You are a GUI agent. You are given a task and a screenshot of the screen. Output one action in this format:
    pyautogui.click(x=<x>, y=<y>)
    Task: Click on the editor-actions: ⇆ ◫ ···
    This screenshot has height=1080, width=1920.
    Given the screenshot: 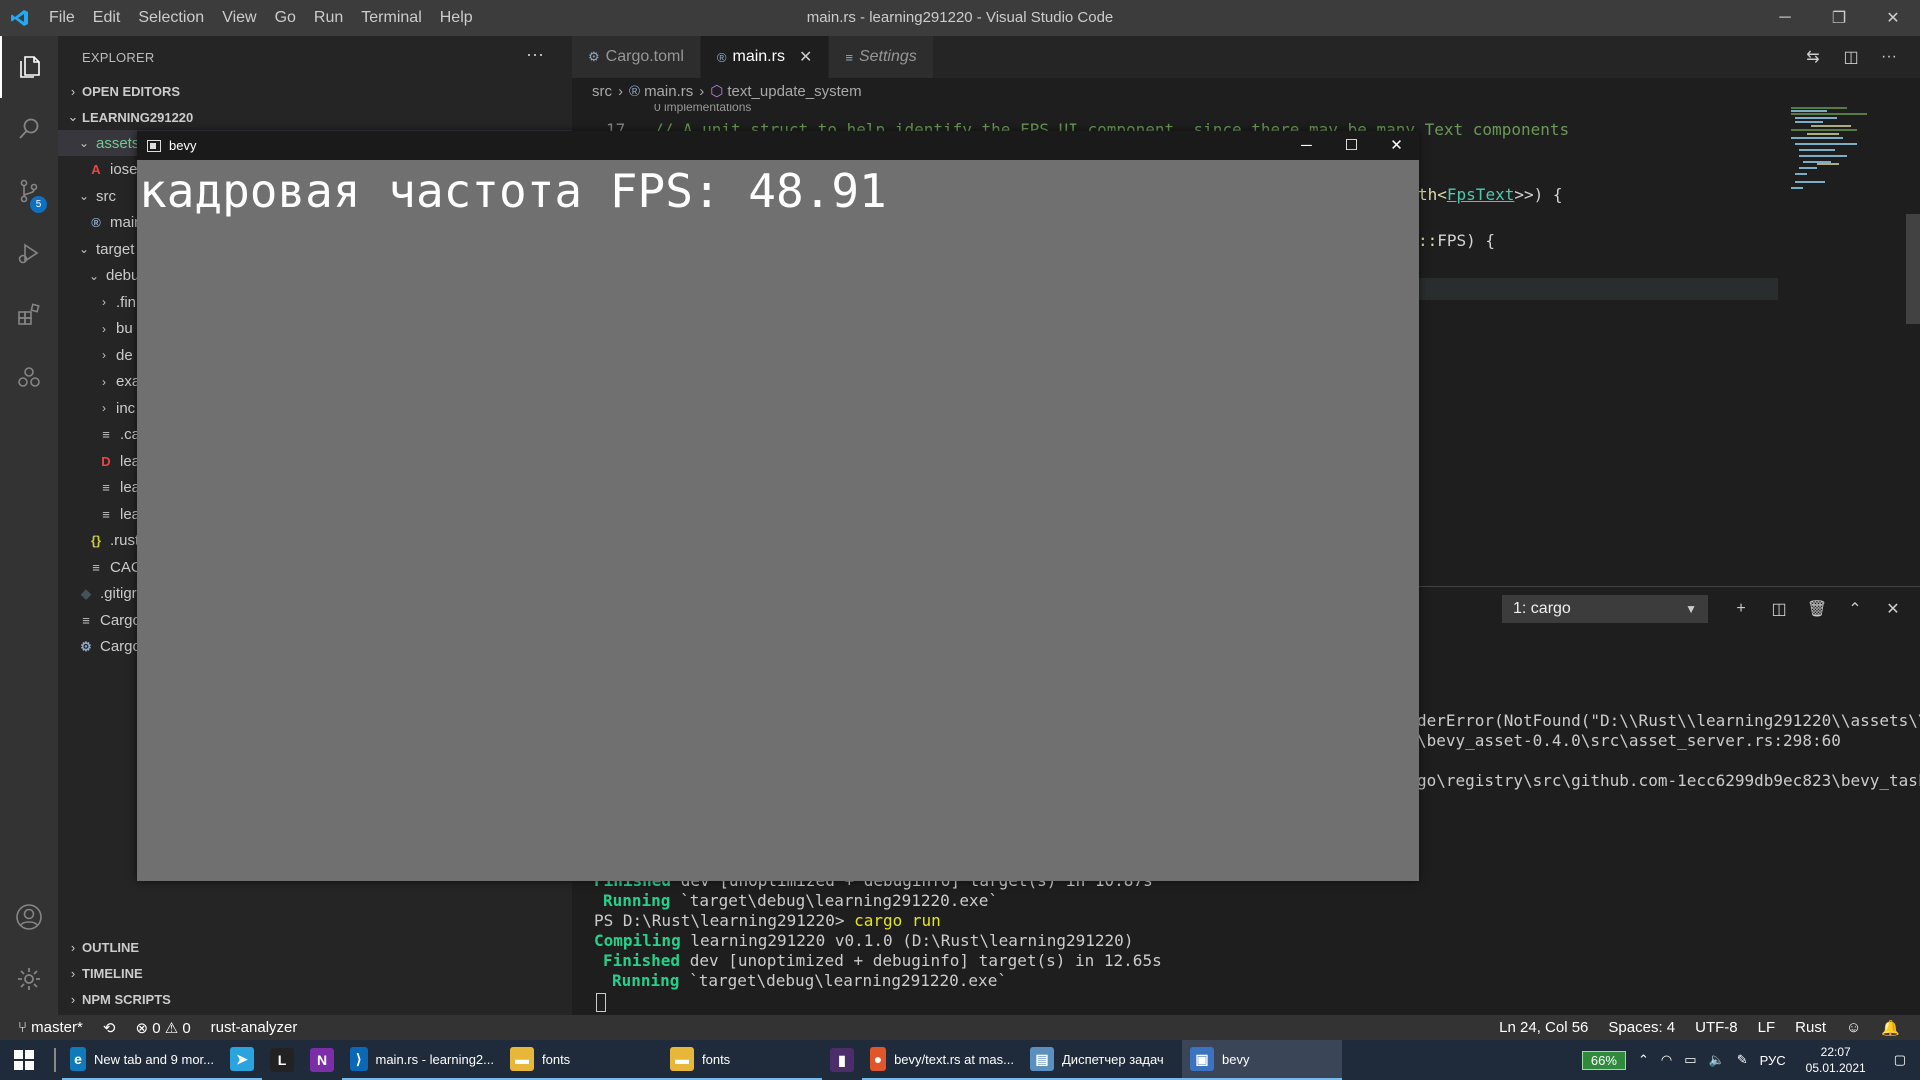 What is the action you would take?
    pyautogui.click(x=1851, y=57)
    